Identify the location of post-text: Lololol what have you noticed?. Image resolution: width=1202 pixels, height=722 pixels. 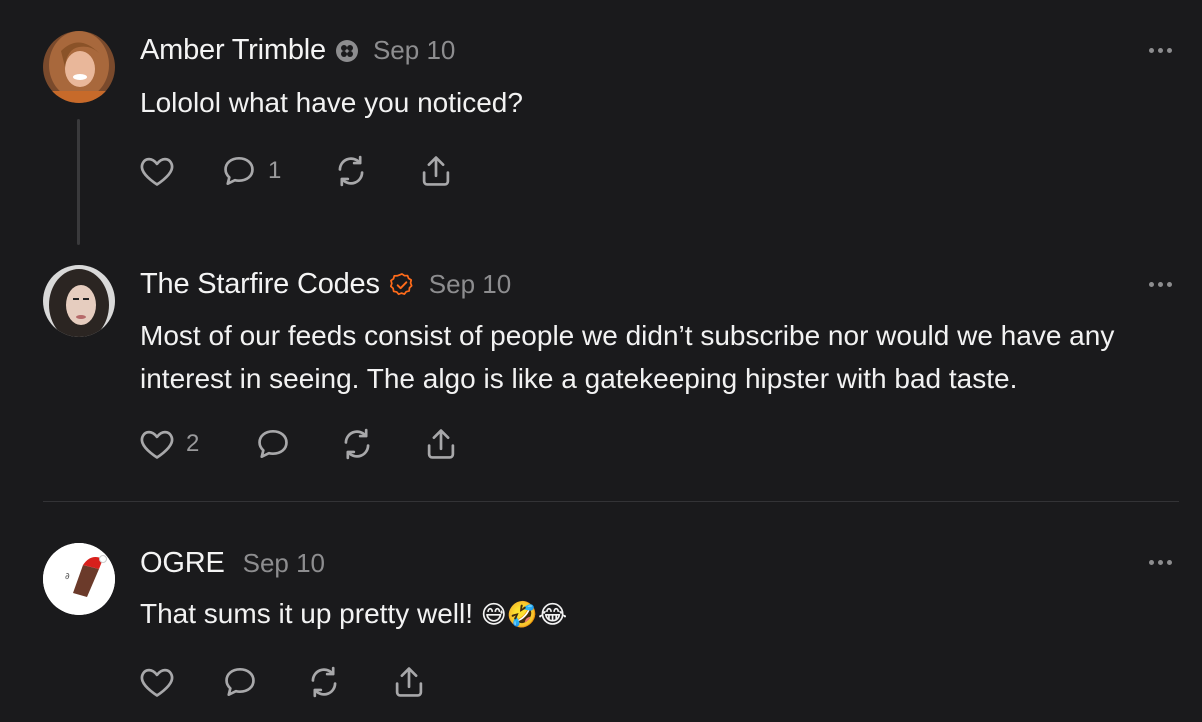
(331, 102).